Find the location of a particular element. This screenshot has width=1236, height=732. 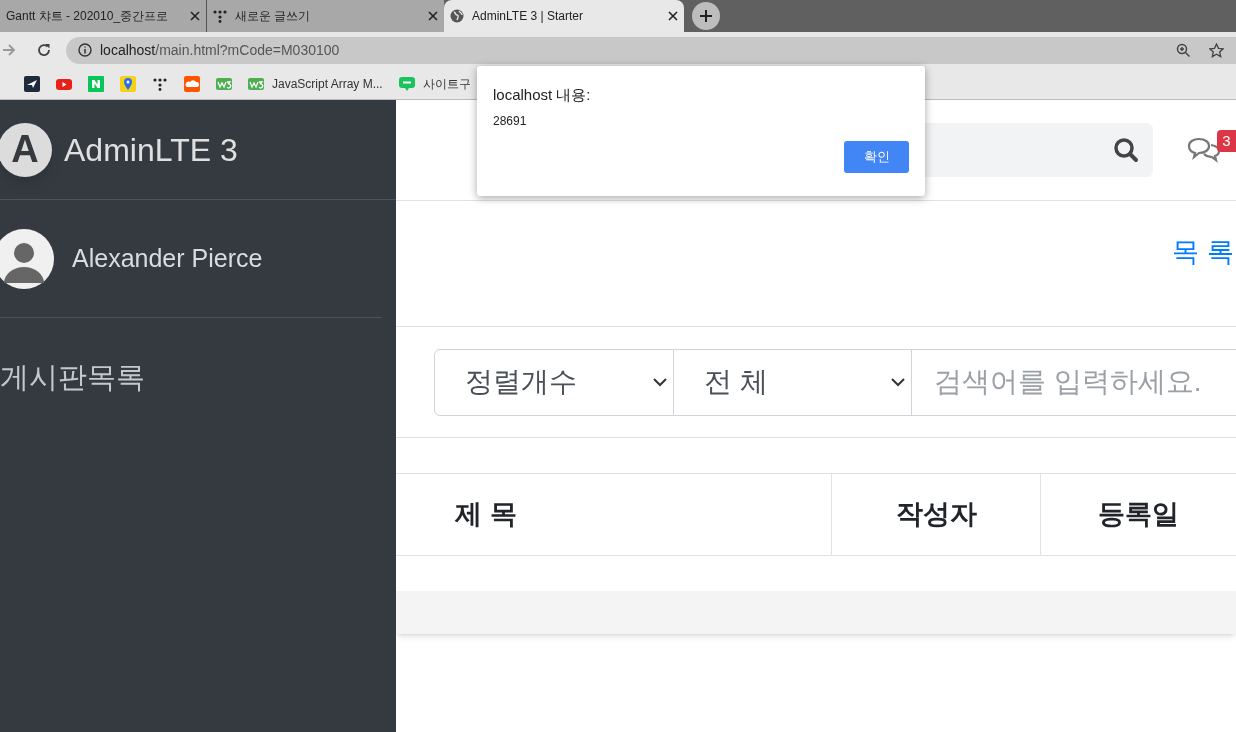

globe-icon is located at coordinates (457, 16).